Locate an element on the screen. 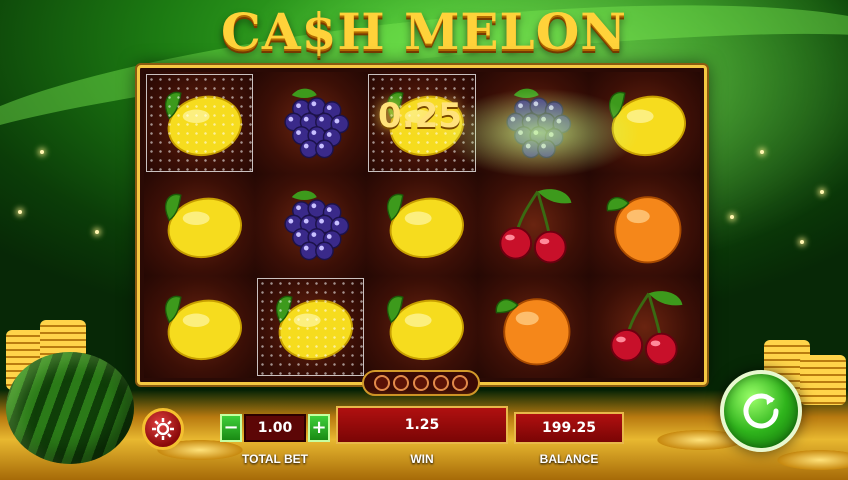 Image resolution: width=848 pixels, height=480 pixels. coin-stack is located at coordinates (823, 380).